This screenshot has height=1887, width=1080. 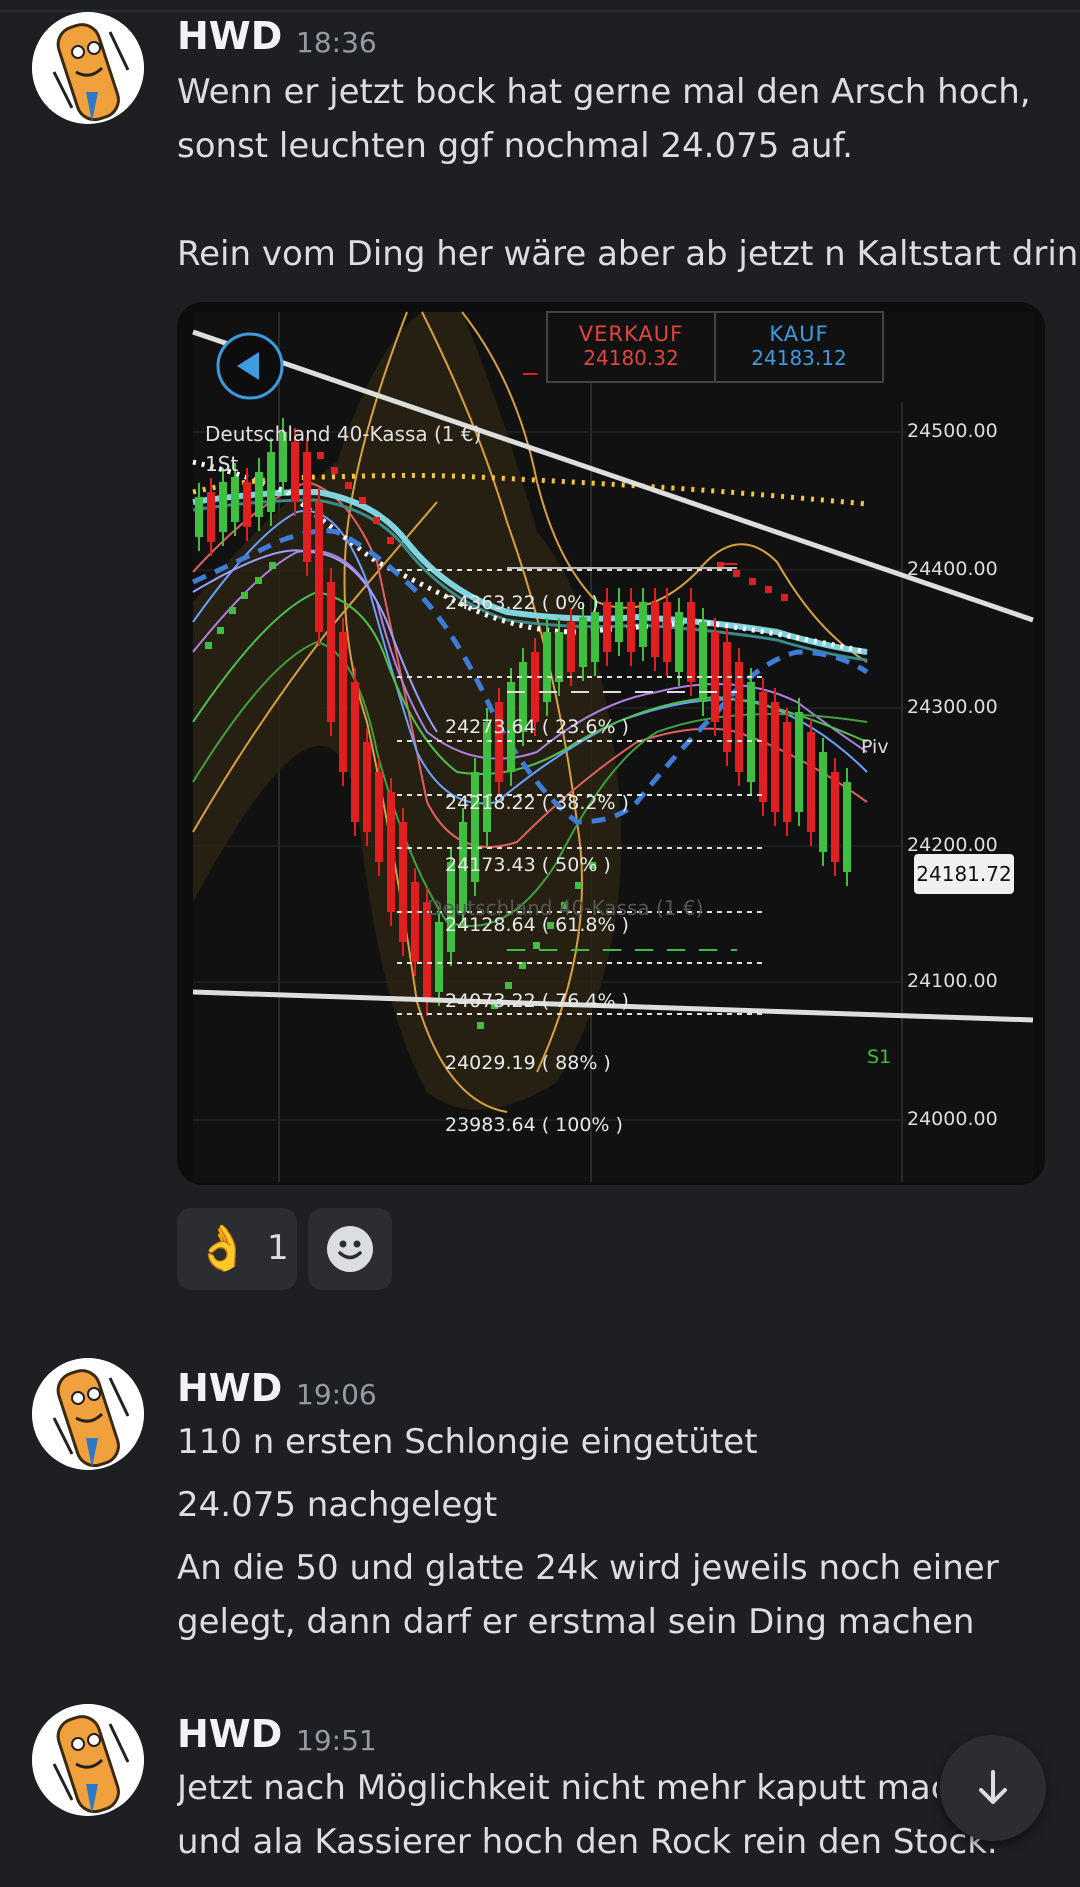 What do you see at coordinates (799, 358) in the screenshot?
I see `buy-price: 24183.12` at bounding box center [799, 358].